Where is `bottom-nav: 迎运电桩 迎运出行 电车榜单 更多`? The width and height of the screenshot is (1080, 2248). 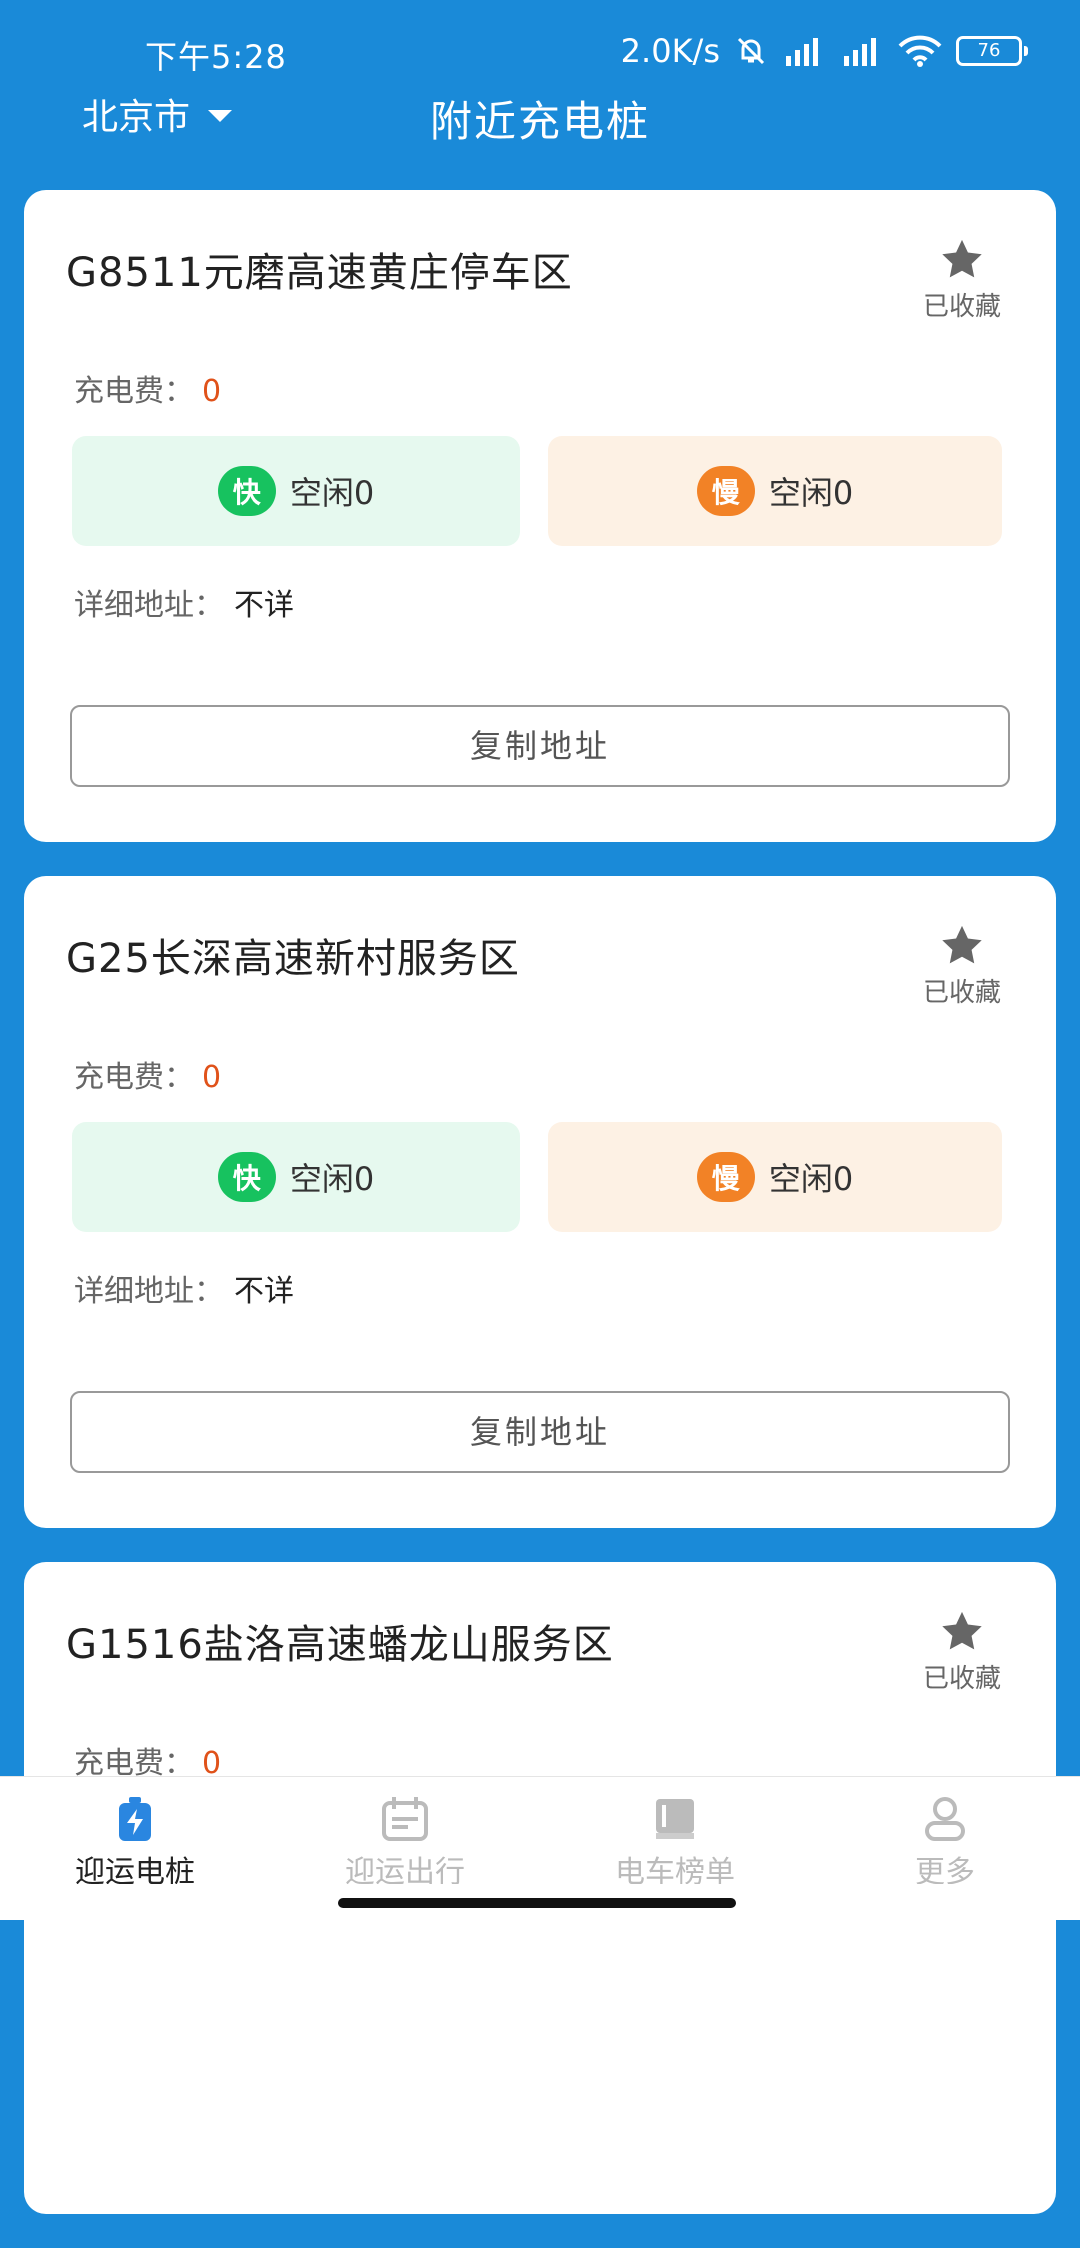
bottom-nav: 迎运电桩 迎运出行 电车榜单 更多 is located at coordinates (540, 1833).